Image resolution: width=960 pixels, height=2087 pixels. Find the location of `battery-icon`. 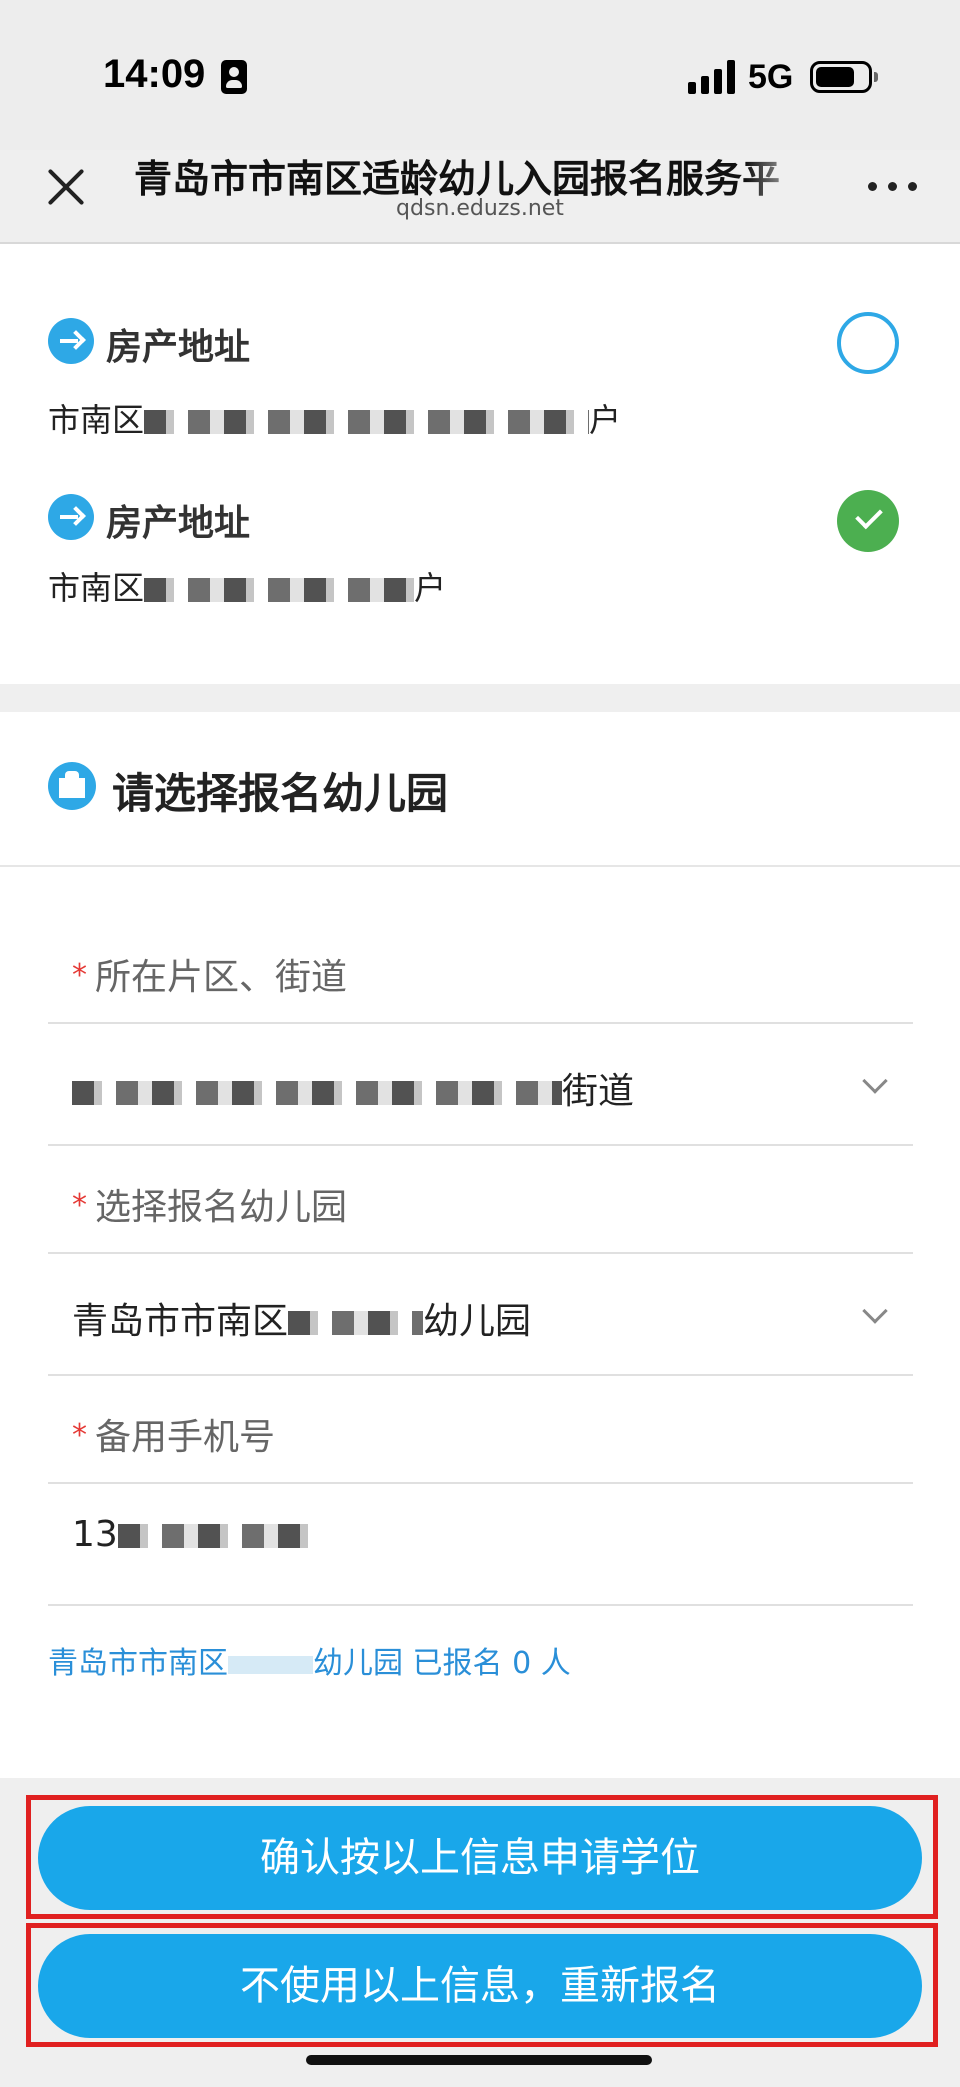

battery-icon is located at coordinates (844, 77).